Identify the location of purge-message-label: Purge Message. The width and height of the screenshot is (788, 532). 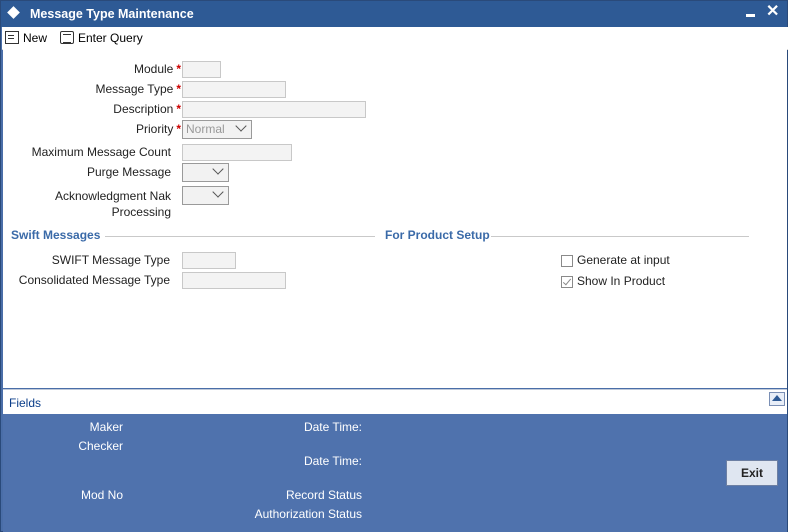
(128, 172).